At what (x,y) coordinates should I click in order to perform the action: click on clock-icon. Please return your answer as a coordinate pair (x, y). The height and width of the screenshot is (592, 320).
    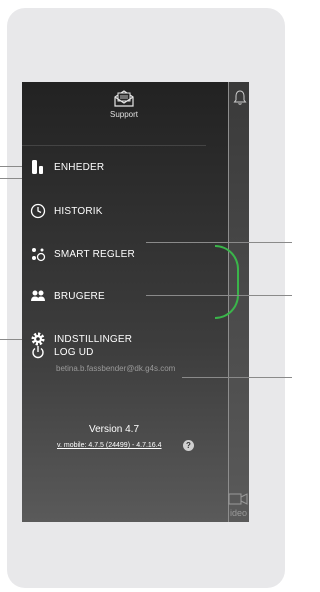
    Looking at the image, I should click on (38, 211).